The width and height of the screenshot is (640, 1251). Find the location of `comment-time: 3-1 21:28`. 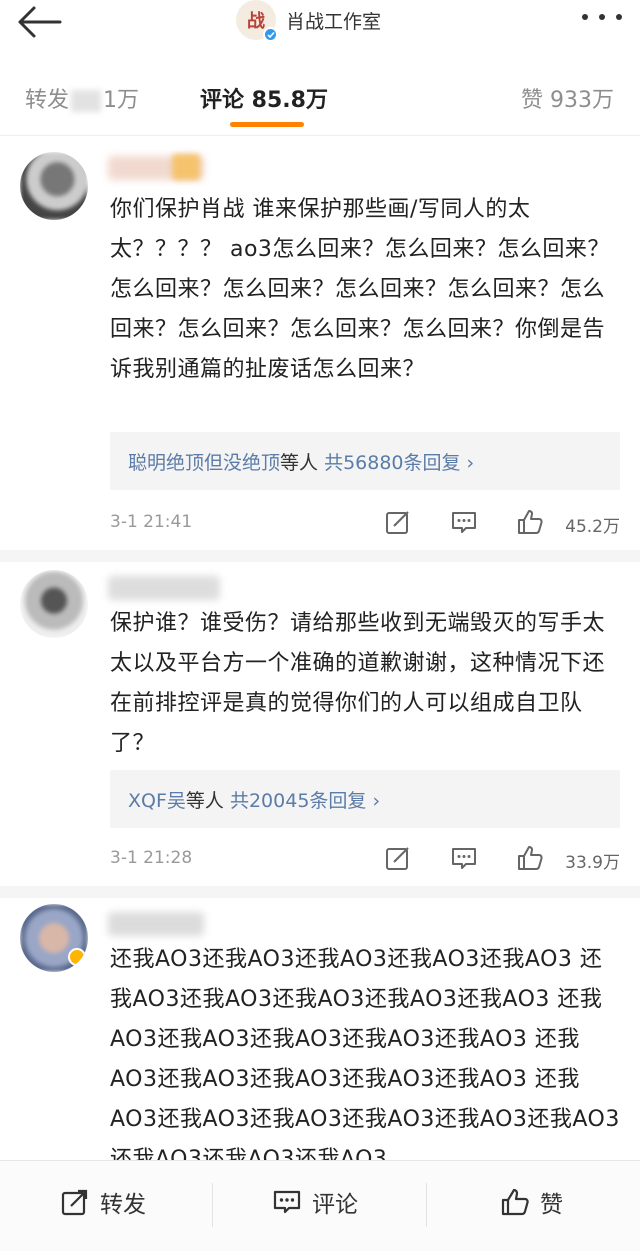

comment-time: 3-1 21:28 is located at coordinates (151, 858).